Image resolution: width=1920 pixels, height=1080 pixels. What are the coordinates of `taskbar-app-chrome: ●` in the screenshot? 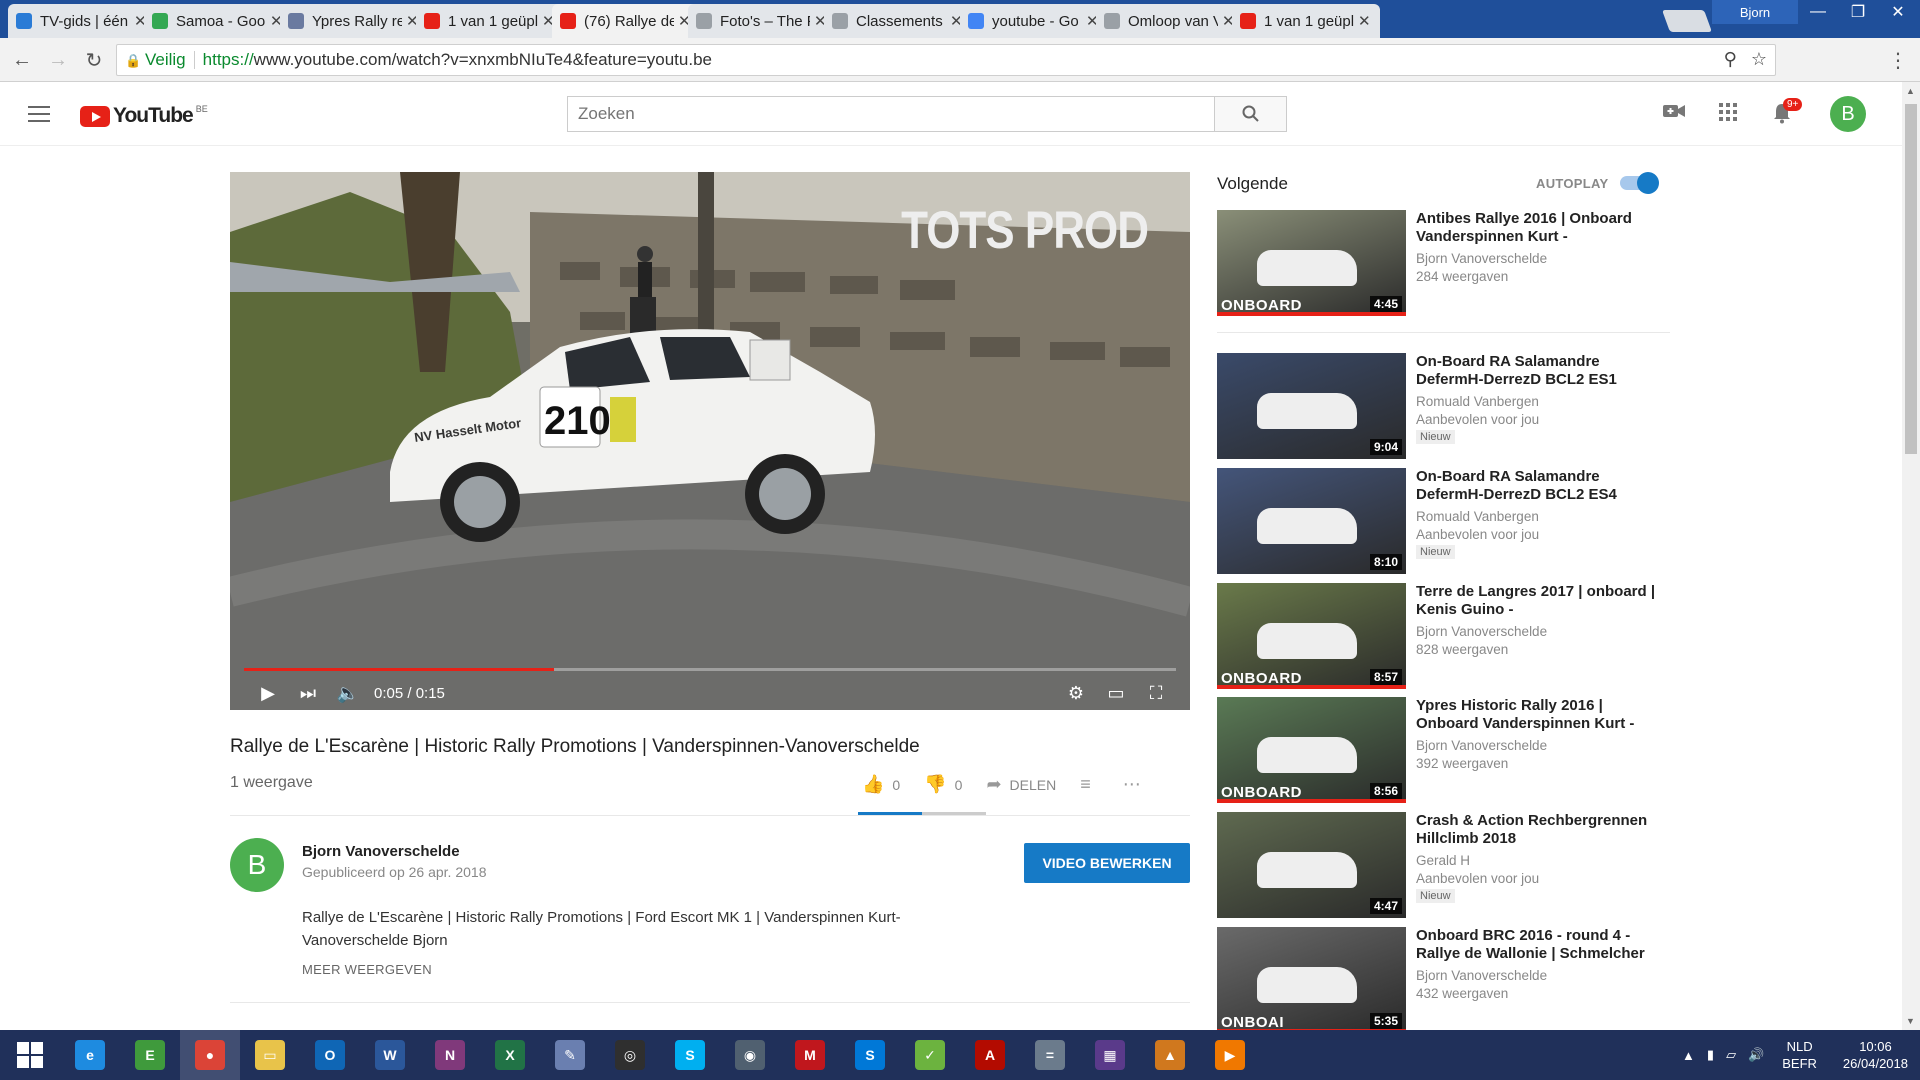 It's located at (210, 1055).